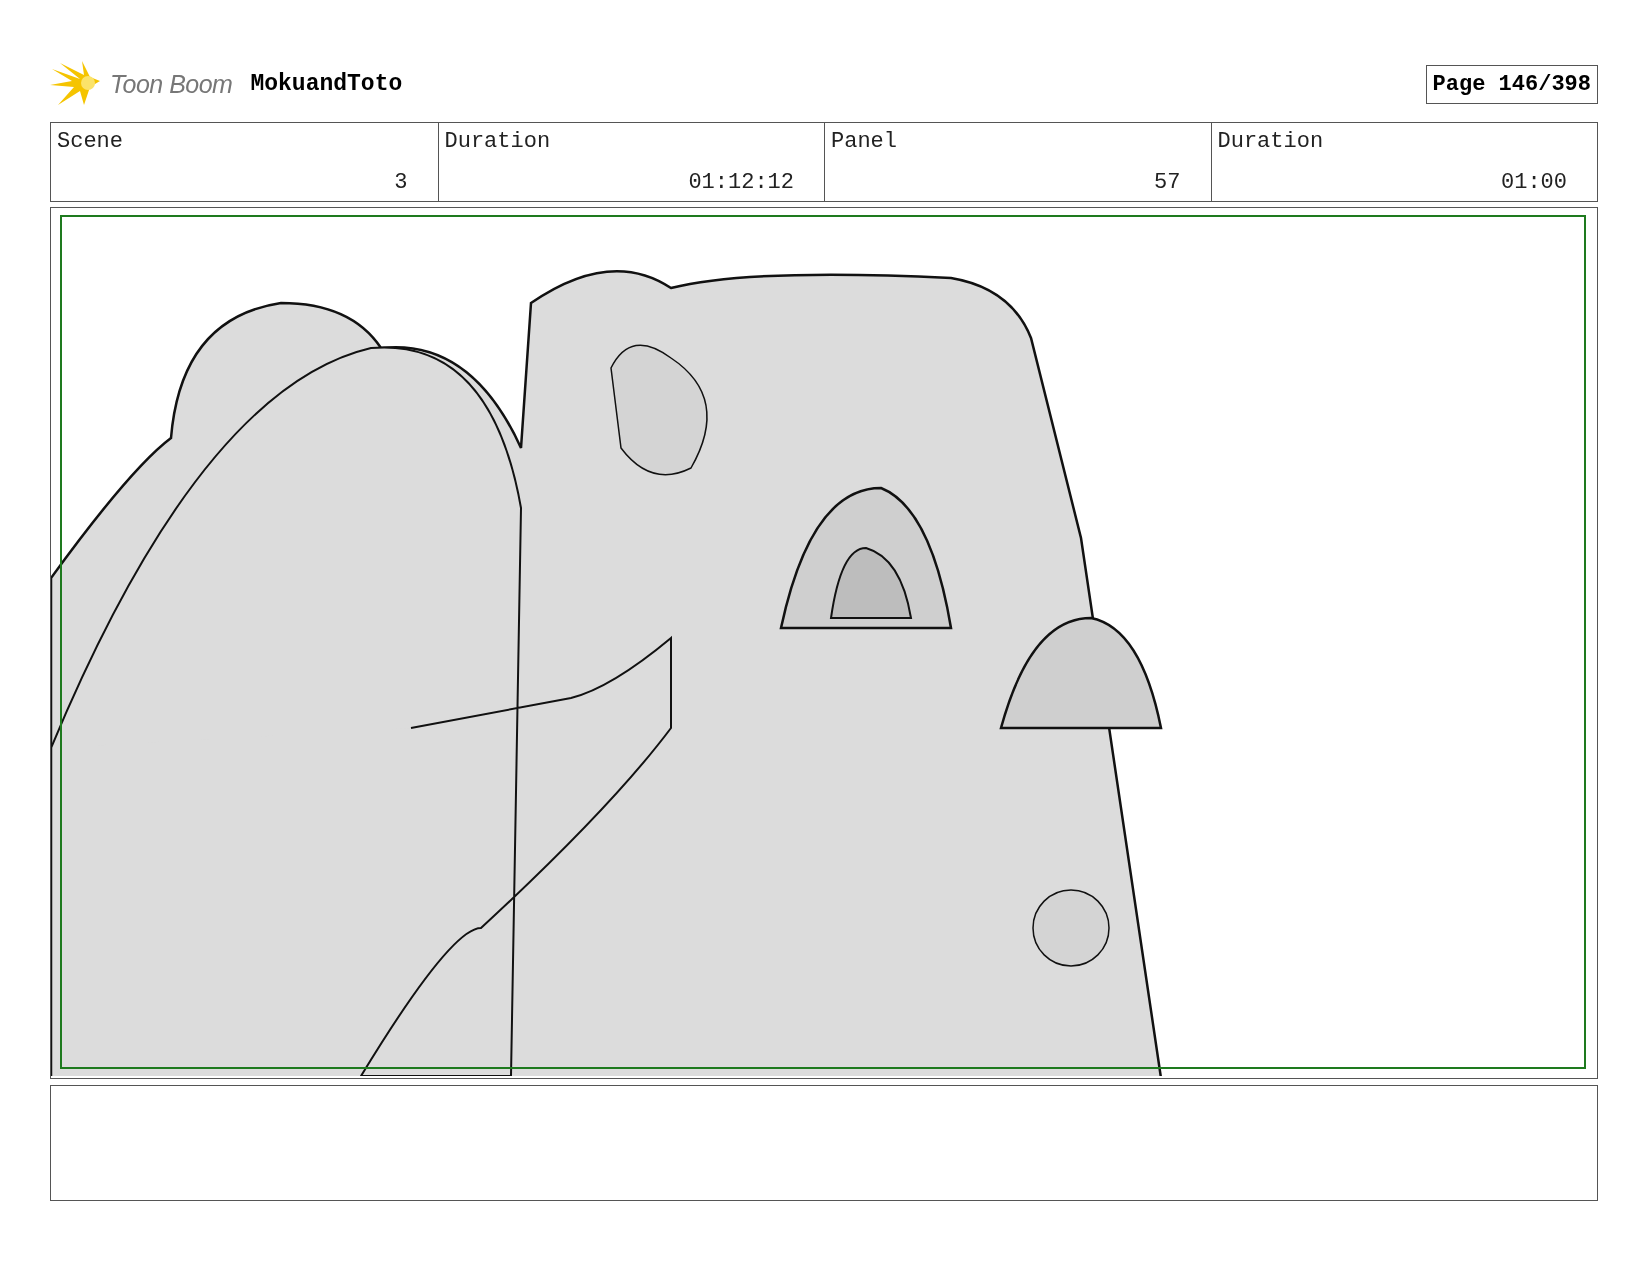  Describe the element at coordinates (90, 141) in the screenshot. I see `field-label: Scene` at that location.